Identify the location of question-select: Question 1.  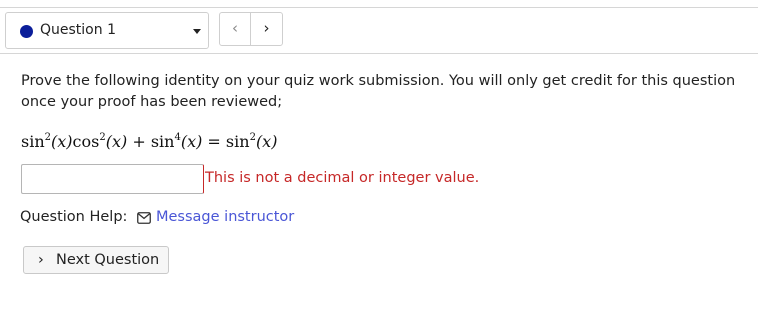
(107, 30).